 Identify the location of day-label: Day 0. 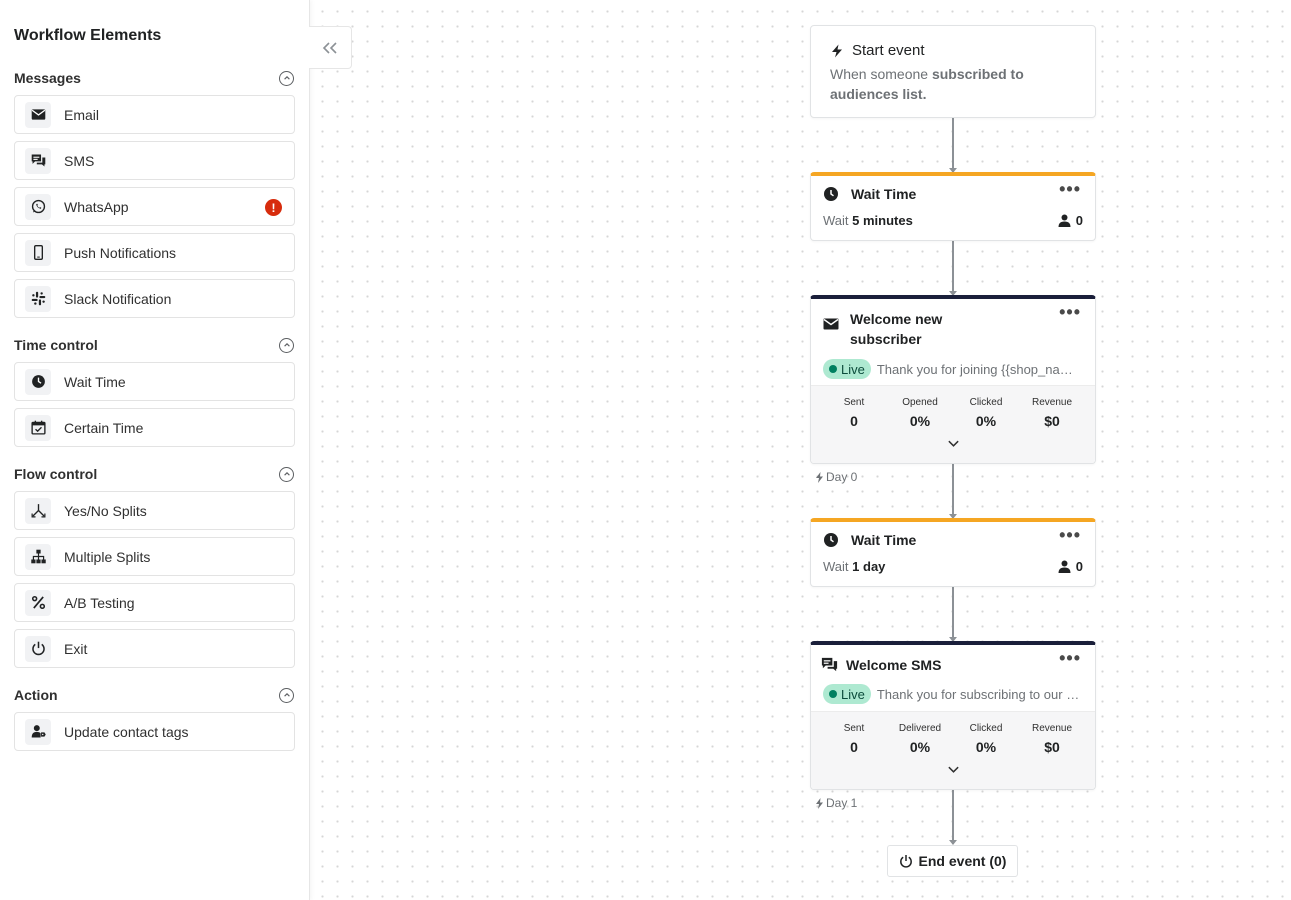
(836, 477).